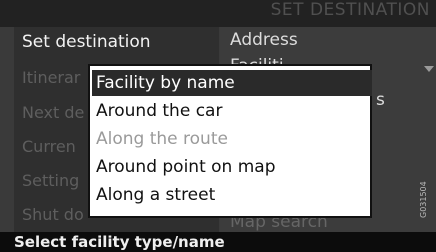  I want to click on title-bar: SET DESTINATION, so click(218, 13).